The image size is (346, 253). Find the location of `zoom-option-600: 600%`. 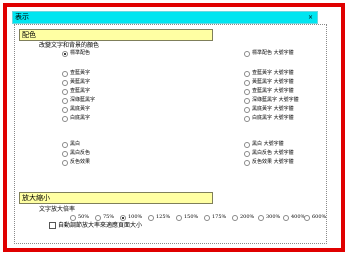

zoom-option-600: 600% is located at coordinates (315, 217).